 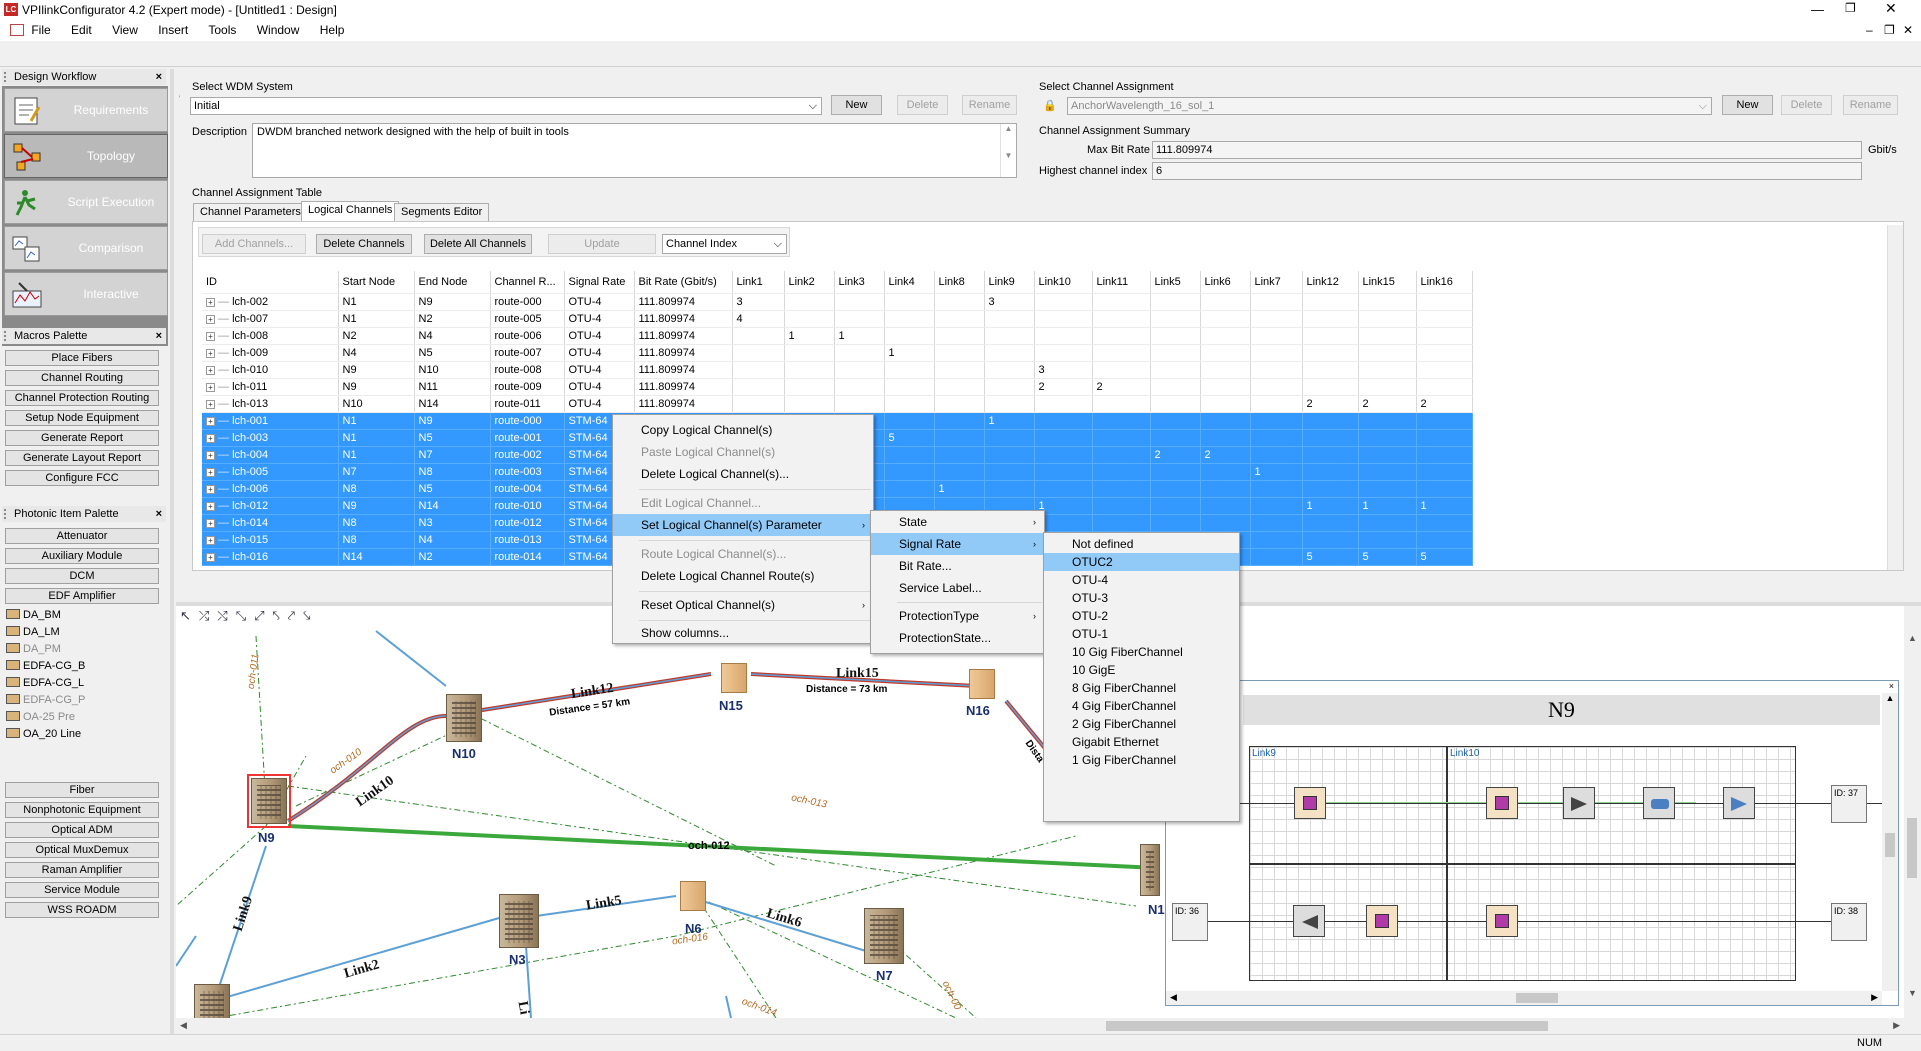 I want to click on signal-rate-option: OTUC2, so click(x=1141, y=562).